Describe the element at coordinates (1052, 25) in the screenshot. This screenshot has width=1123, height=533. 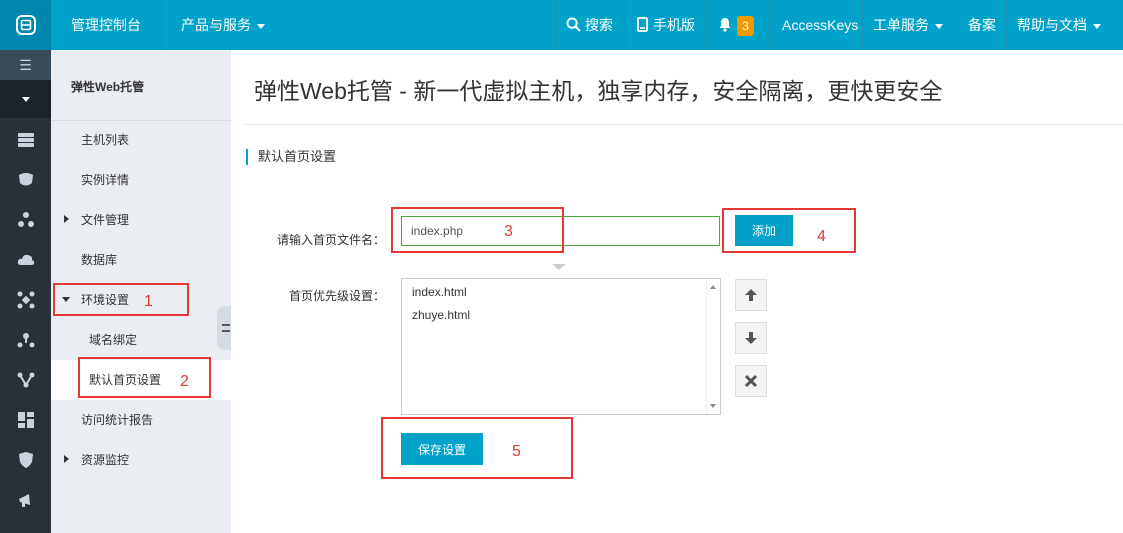
I see `help-menu-label: 帮助与文档` at that location.